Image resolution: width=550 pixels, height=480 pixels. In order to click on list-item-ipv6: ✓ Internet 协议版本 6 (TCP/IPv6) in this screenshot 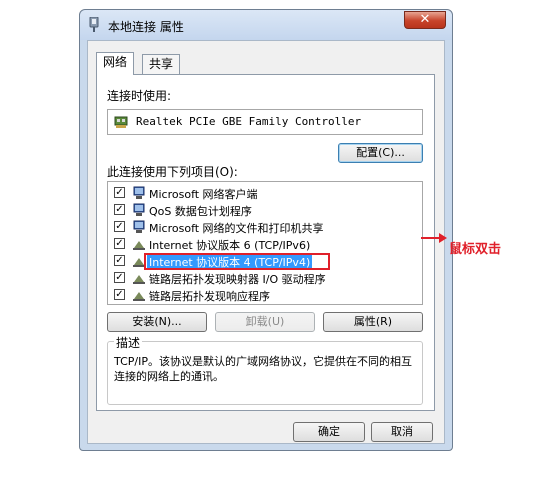, I will do `click(265, 244)`.